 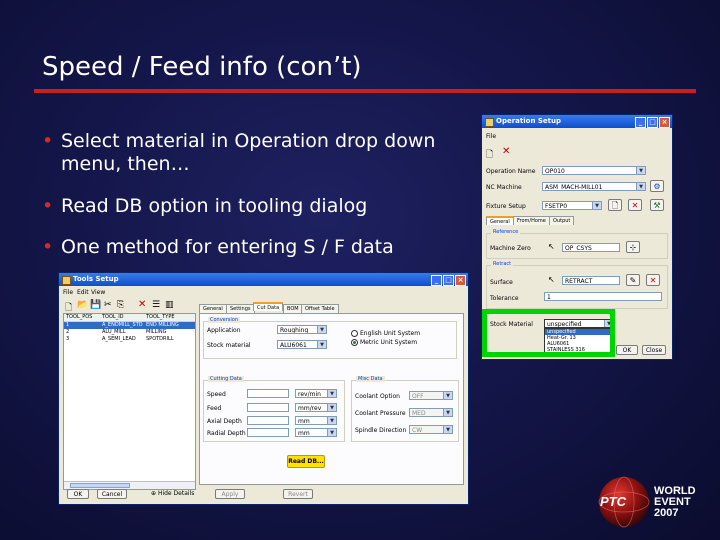 What do you see at coordinates (591, 280) in the screenshot?
I see `surface-field: RETRACT` at bounding box center [591, 280].